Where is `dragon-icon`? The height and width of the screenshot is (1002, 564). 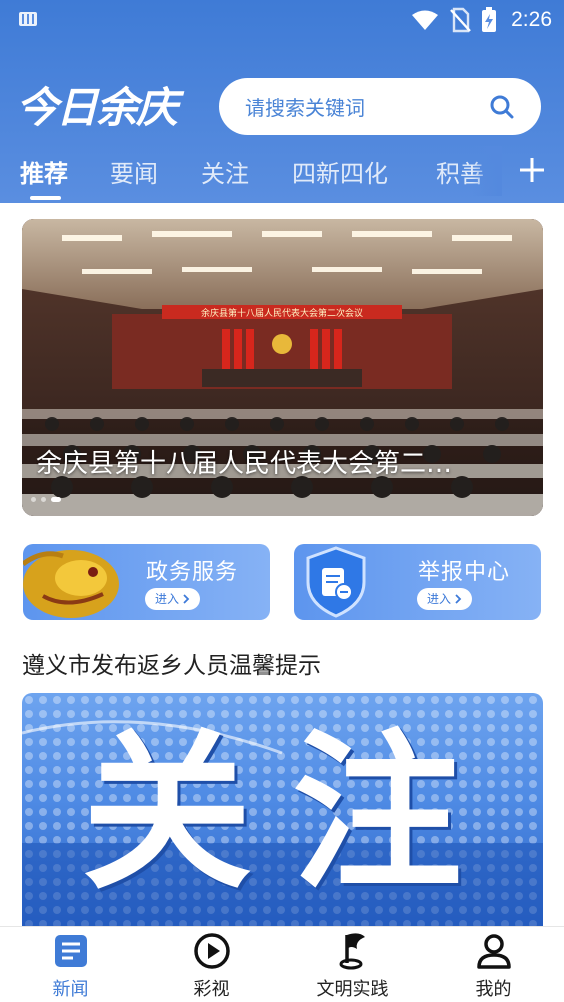
dragon-icon is located at coordinates (71, 584).